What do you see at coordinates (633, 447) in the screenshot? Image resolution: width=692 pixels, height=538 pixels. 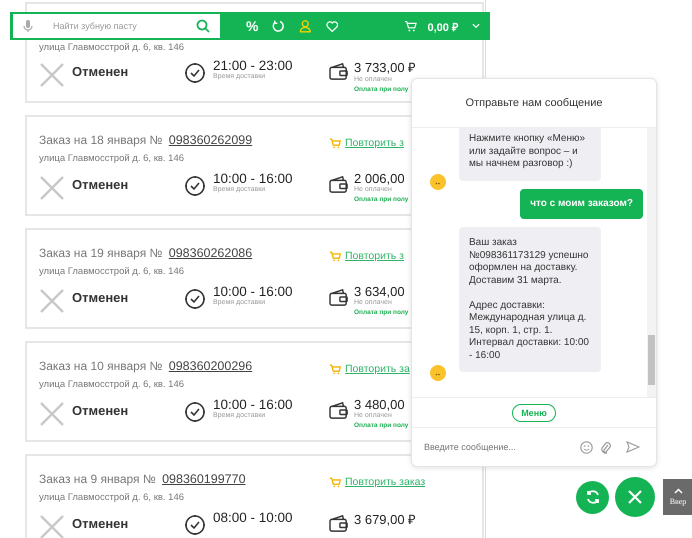 I see `send-icon` at bounding box center [633, 447].